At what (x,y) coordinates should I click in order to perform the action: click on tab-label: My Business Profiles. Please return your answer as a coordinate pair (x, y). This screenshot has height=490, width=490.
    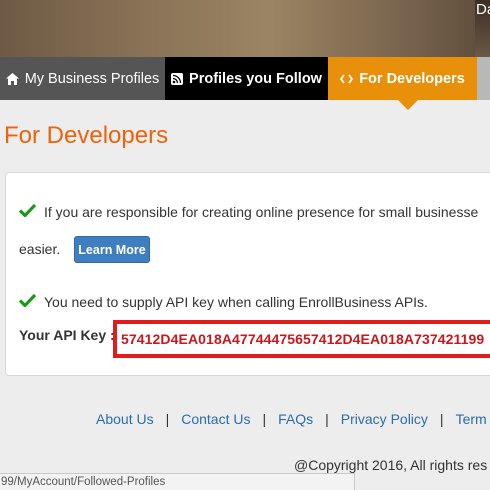
    Looking at the image, I should click on (92, 78).